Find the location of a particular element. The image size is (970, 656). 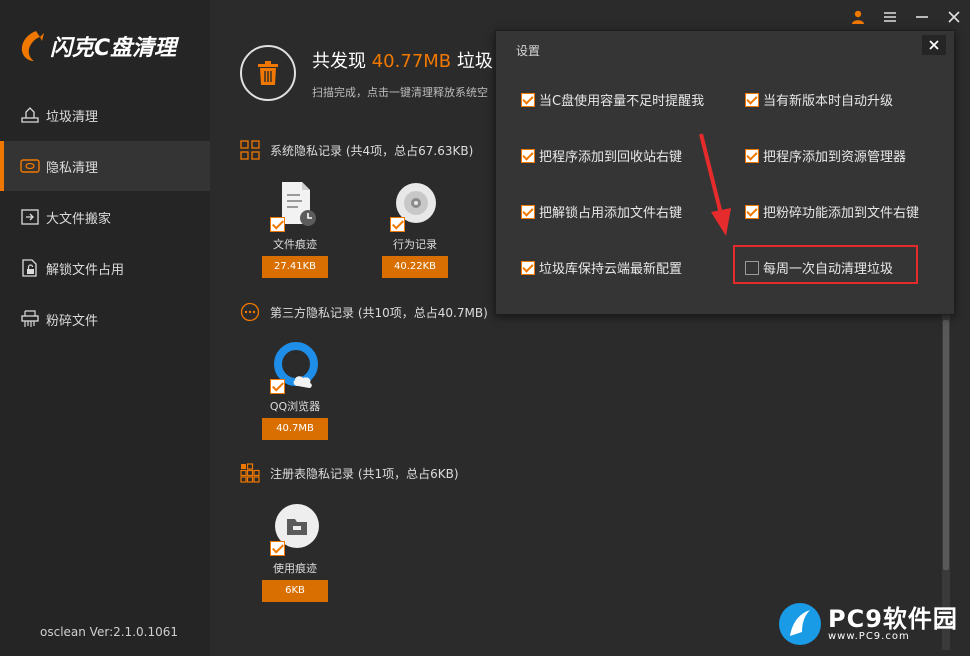

item-size-badge: 40.22KB is located at coordinates (415, 267).